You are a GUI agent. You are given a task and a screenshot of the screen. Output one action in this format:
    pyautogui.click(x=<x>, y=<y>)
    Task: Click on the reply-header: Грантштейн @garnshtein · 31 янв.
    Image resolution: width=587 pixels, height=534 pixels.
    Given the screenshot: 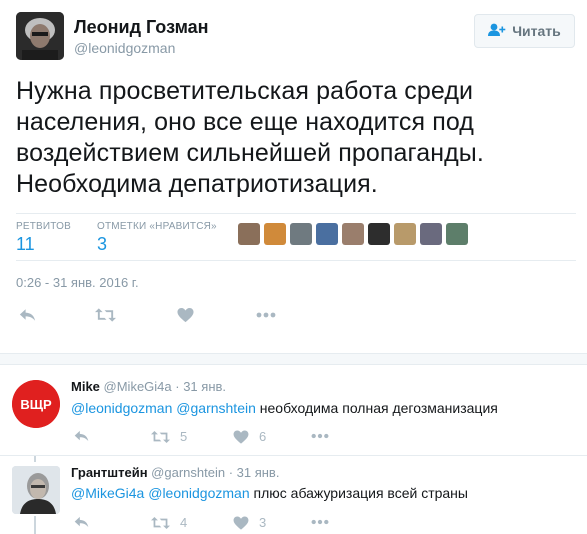 What is the action you would take?
    pyautogui.click(x=175, y=472)
    